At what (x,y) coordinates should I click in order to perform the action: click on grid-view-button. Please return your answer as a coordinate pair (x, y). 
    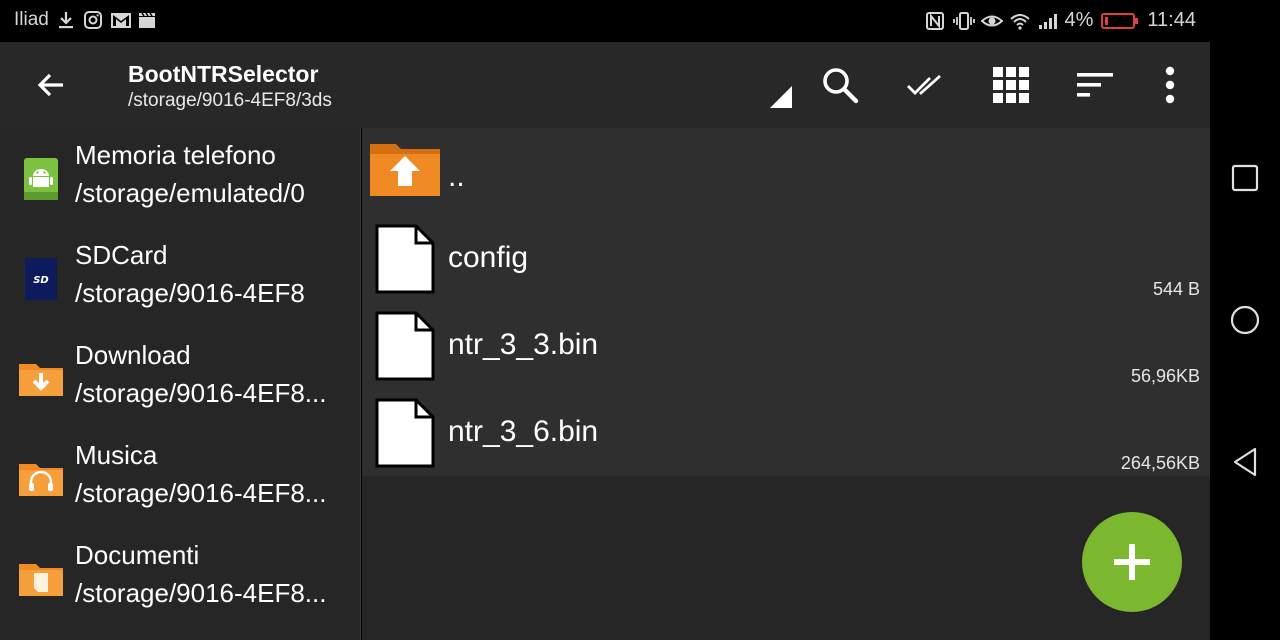
    Looking at the image, I should click on (1011, 85).